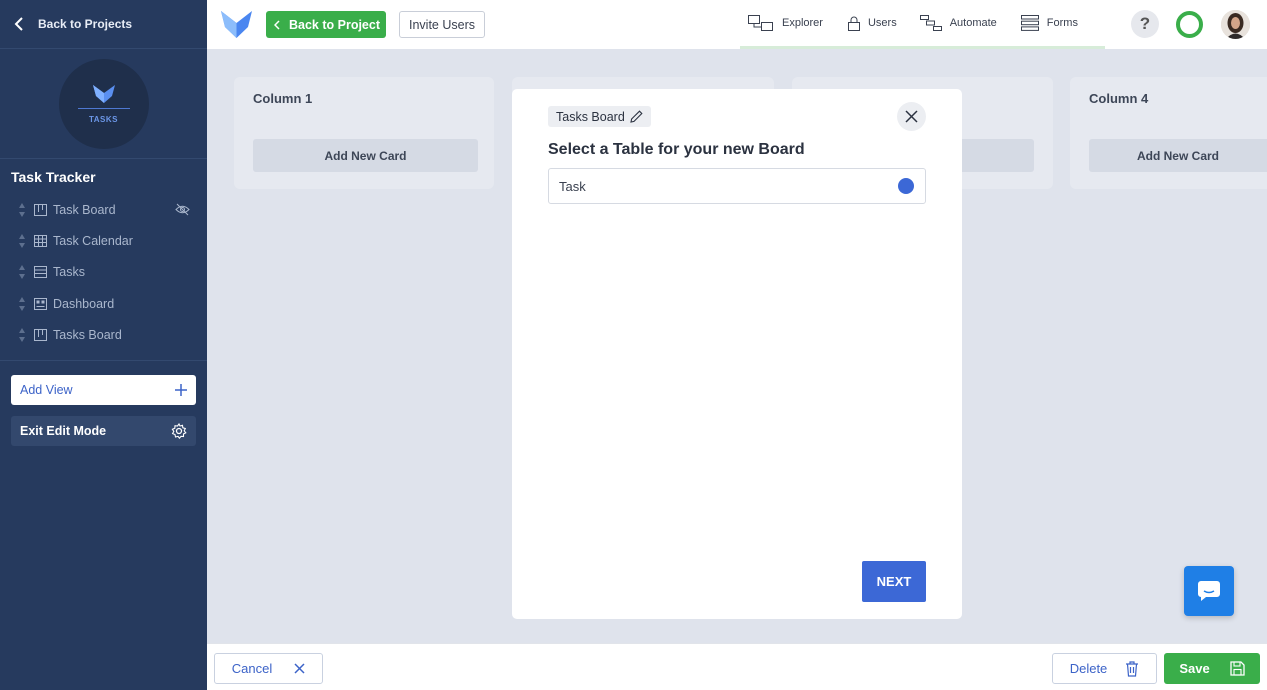  I want to click on nav-users-label: Users, so click(882, 23).